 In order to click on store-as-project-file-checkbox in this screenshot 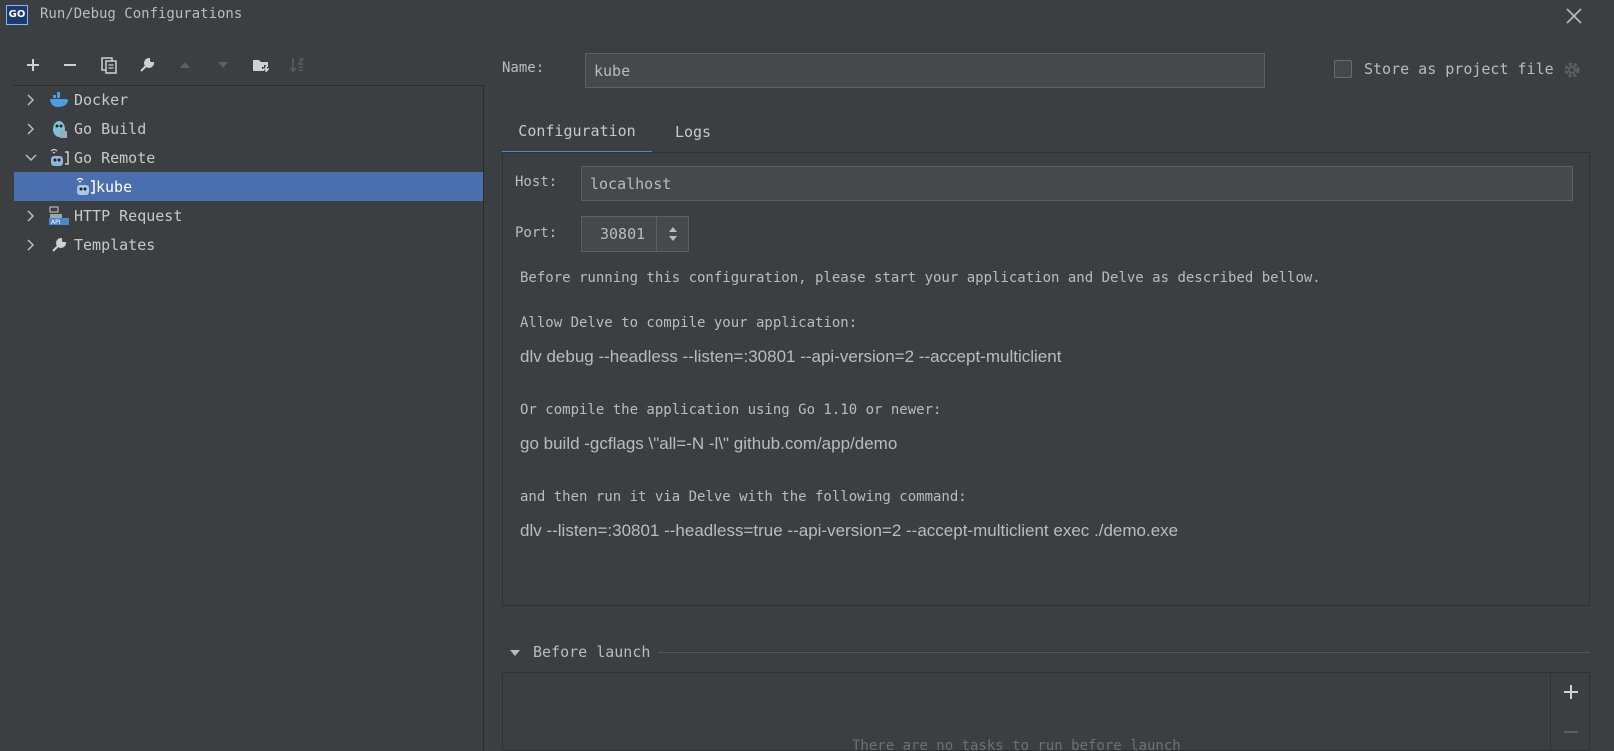, I will do `click(1343, 69)`.